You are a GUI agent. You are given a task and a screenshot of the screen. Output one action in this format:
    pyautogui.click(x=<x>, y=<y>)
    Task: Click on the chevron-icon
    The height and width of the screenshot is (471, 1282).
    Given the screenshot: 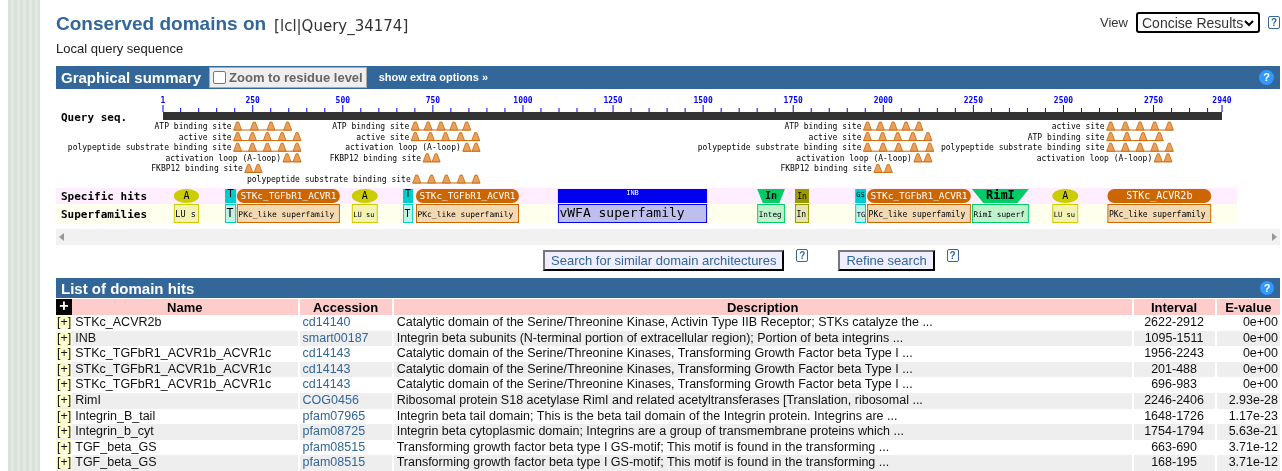 What is the action you would take?
    pyautogui.click(x=1249, y=22)
    